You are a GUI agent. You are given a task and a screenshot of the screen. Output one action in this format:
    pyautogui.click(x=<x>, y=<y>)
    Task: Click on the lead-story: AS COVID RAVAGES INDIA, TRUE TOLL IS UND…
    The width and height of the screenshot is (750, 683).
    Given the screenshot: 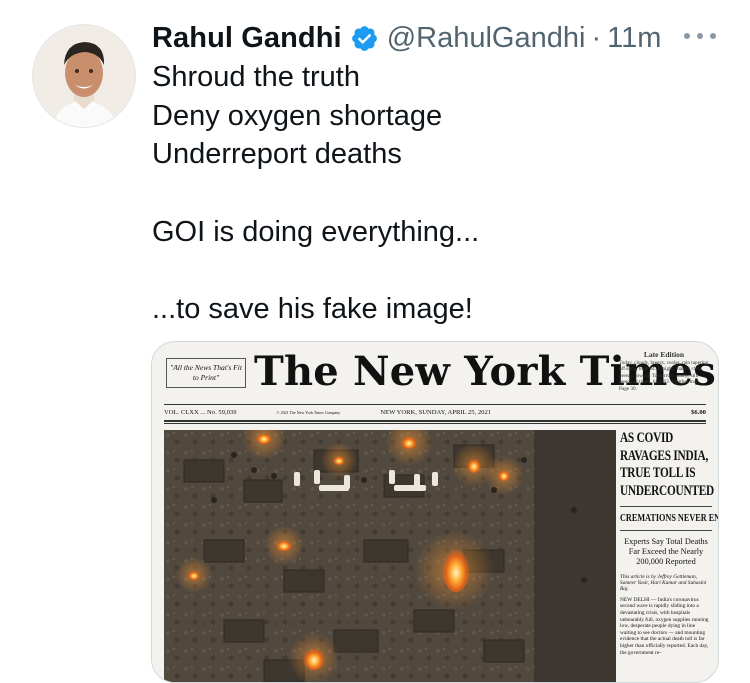 What is the action you would take?
    pyautogui.click(x=669, y=543)
    